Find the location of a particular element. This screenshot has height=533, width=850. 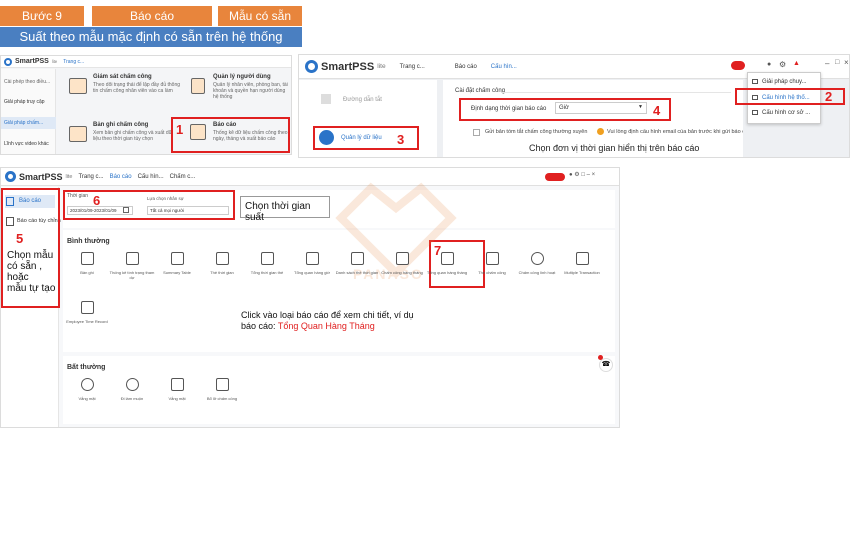

data-management-icon is located at coordinates (326, 137).